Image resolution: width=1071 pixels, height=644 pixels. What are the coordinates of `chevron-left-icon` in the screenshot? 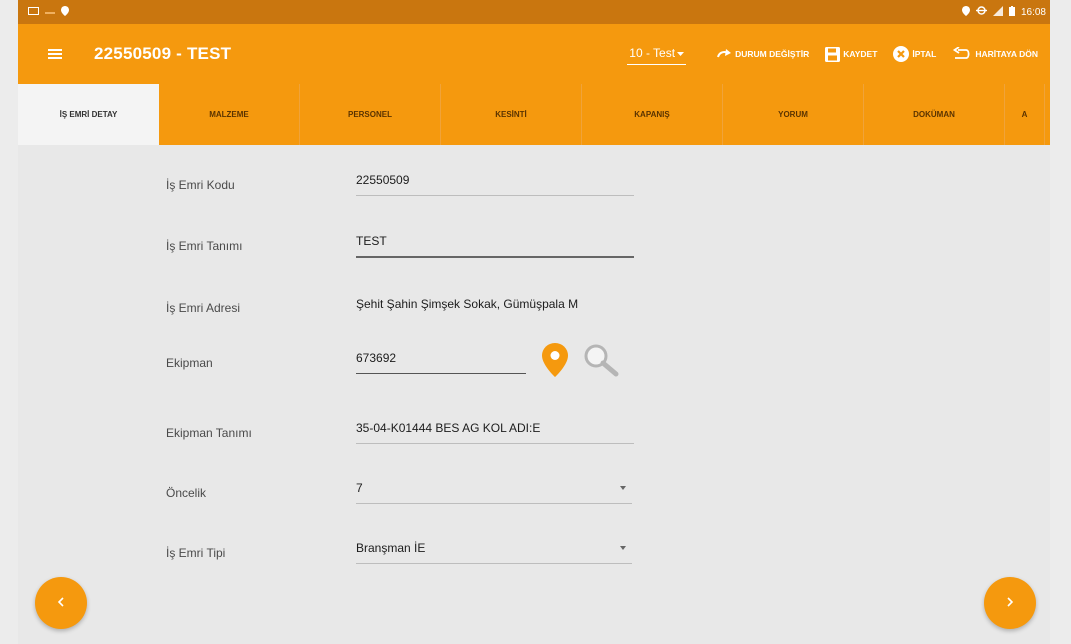 It's located at (61, 603).